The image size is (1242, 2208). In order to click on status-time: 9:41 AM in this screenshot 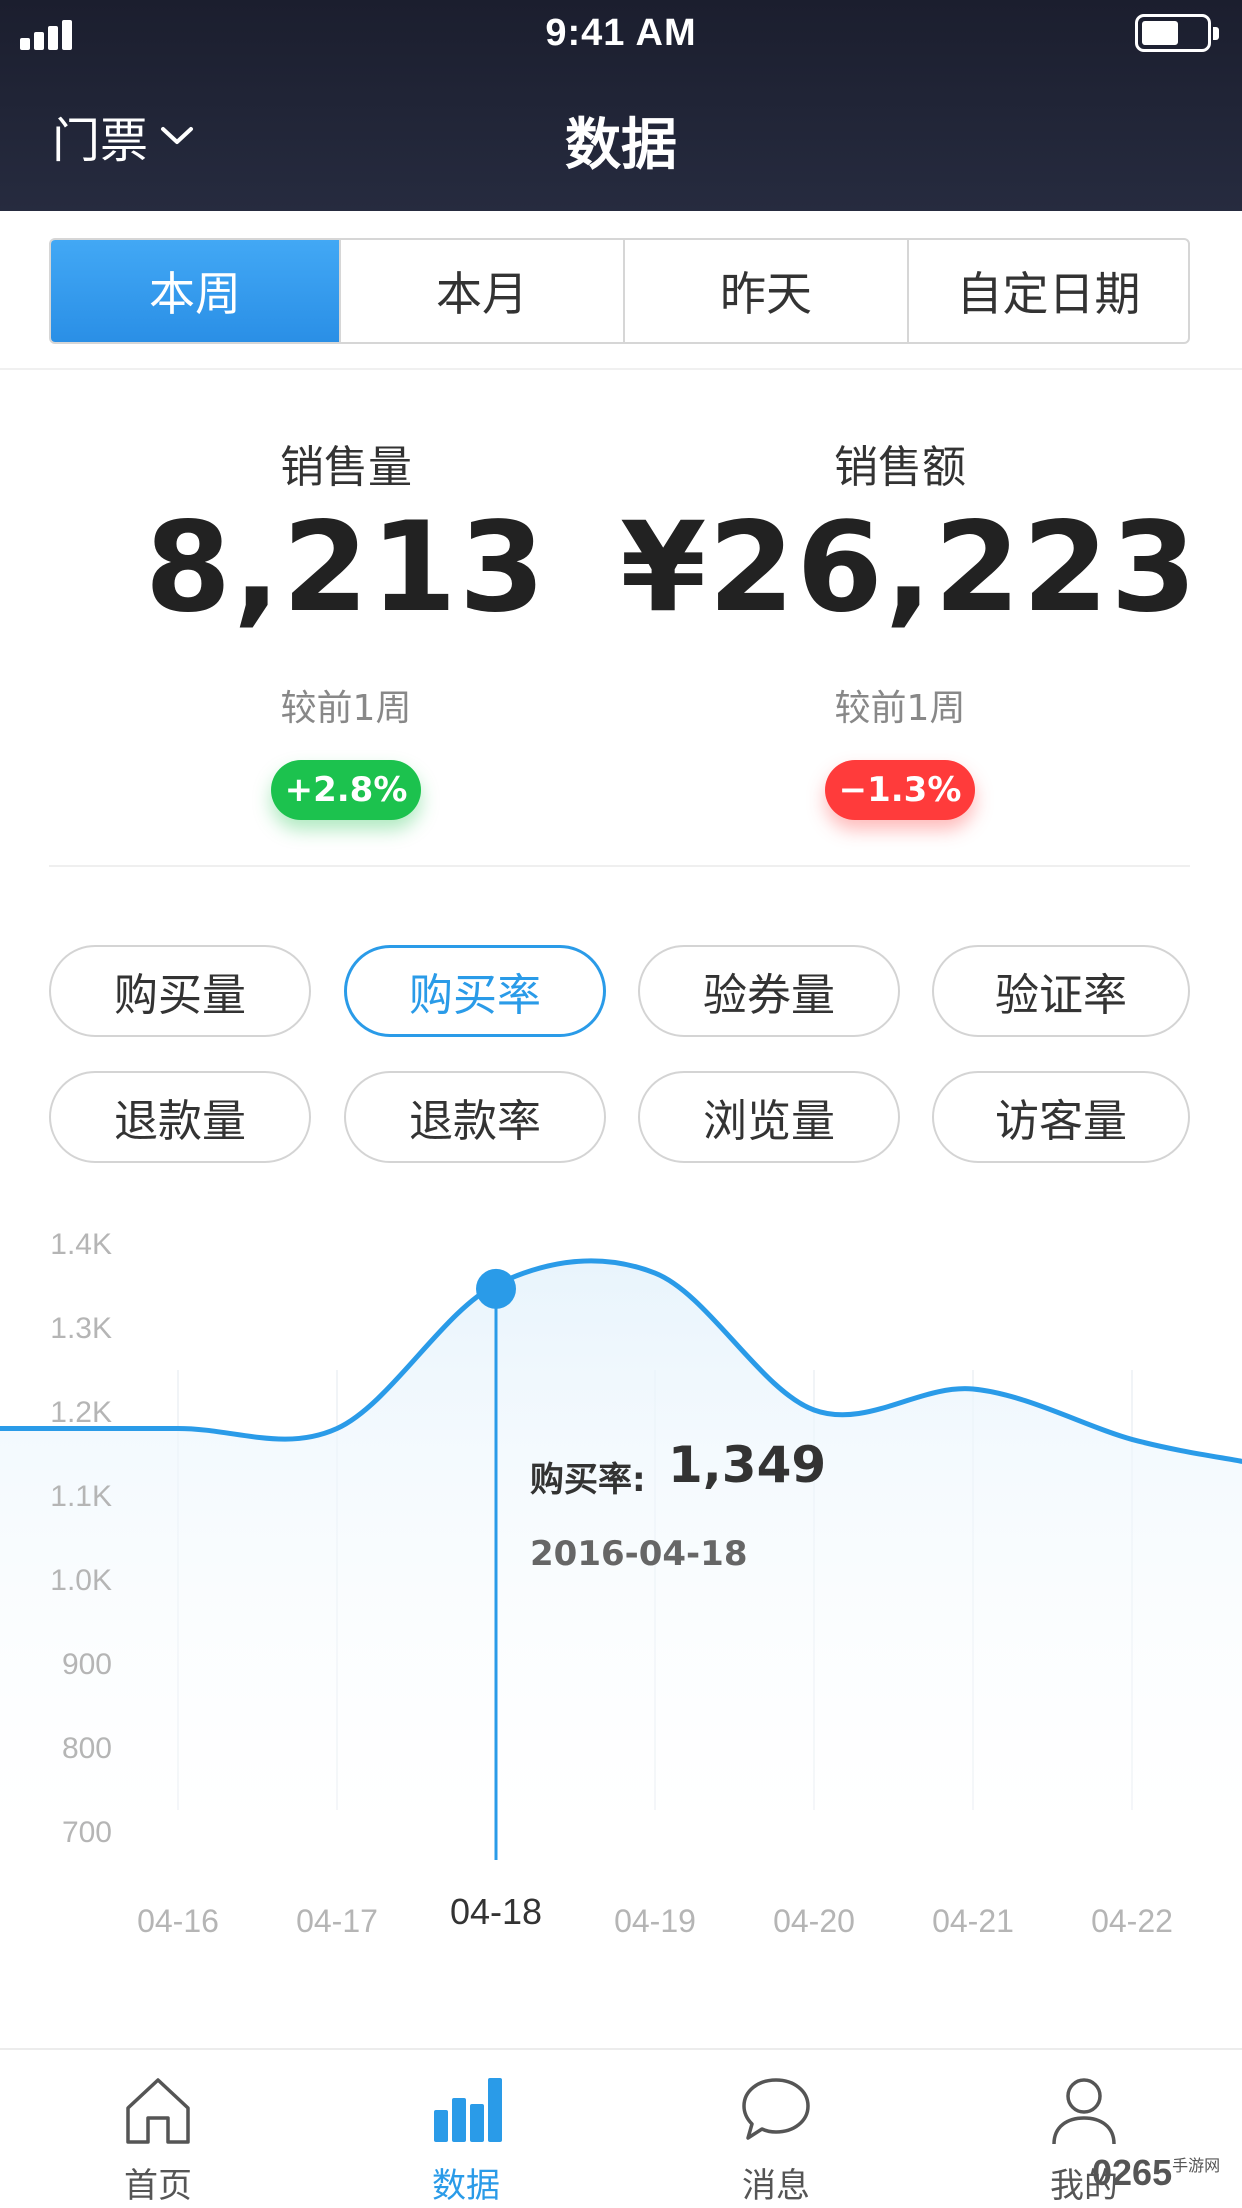, I will do `click(621, 33)`.